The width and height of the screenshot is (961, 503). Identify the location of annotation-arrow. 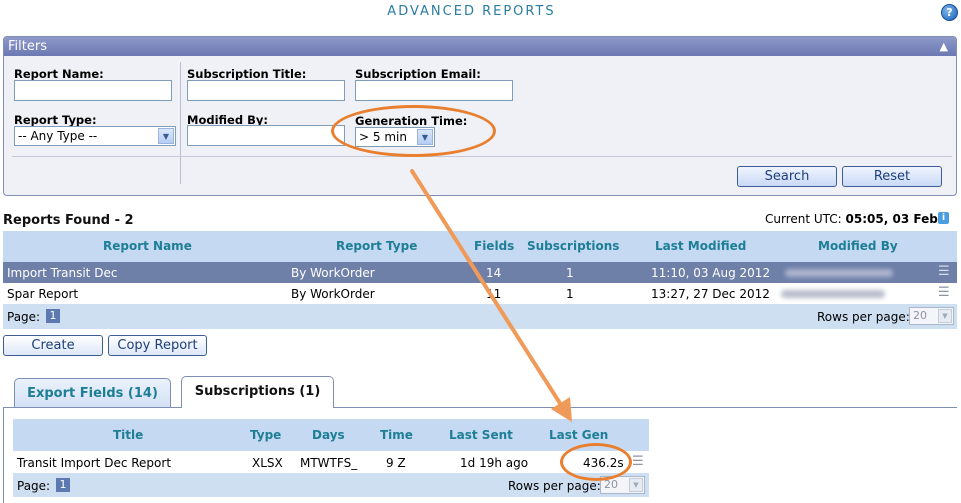
(491, 295).